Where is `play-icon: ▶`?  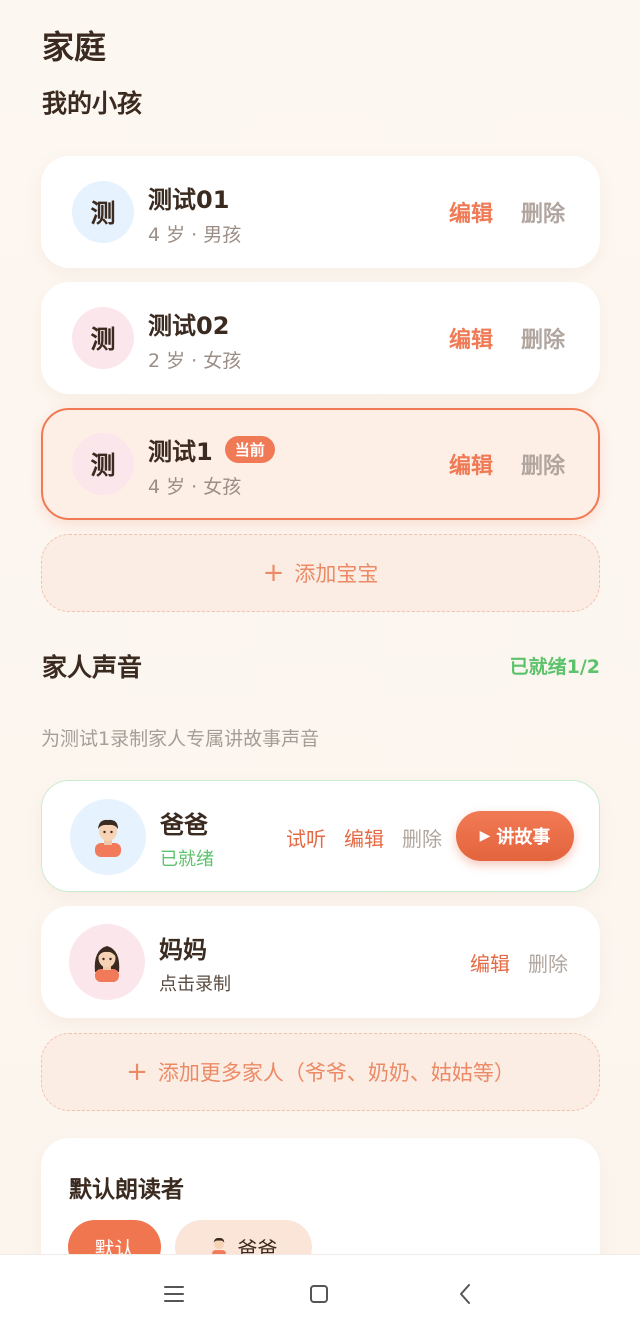 play-icon: ▶ is located at coordinates (485, 836).